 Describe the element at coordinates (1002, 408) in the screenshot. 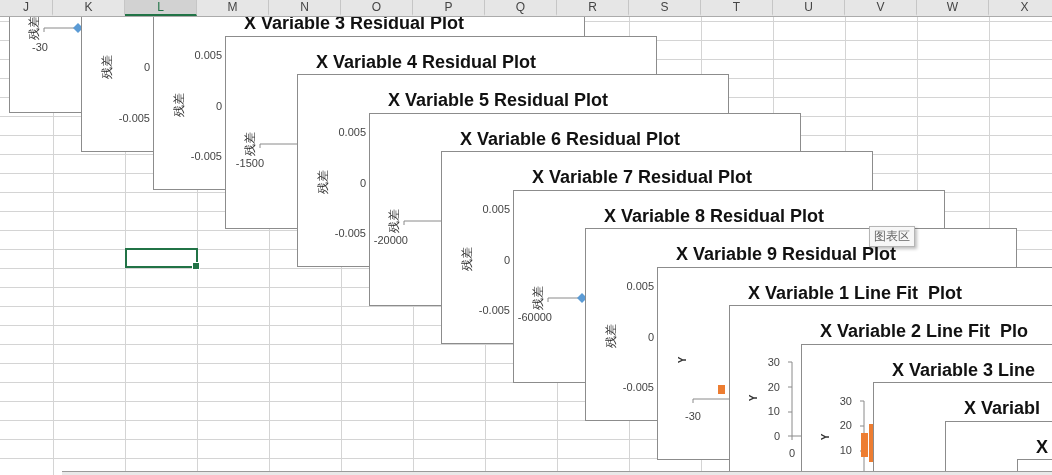

I see `chart-title: X Variabl` at that location.